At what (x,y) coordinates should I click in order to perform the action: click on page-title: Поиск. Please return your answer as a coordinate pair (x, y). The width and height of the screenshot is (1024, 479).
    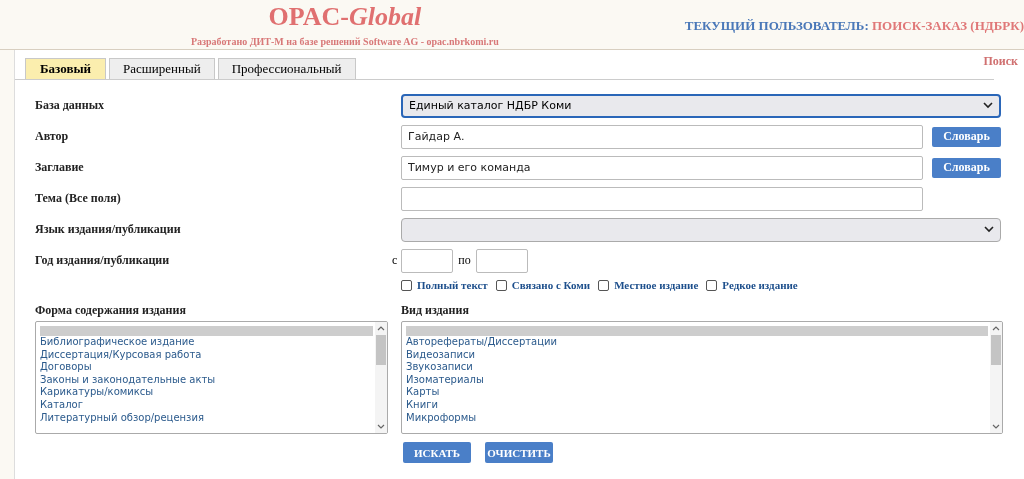
    Looking at the image, I should click on (1000, 61).